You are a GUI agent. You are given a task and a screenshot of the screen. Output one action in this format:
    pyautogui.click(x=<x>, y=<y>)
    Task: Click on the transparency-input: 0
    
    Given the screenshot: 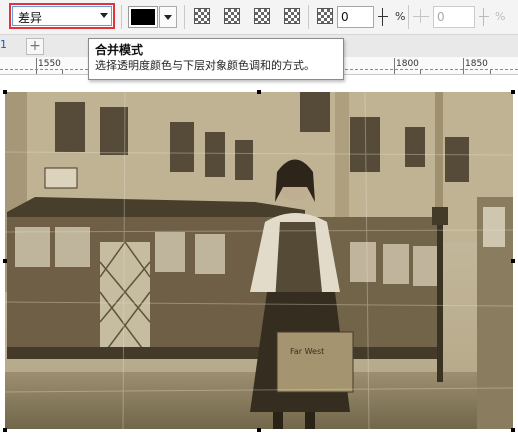 What is the action you would take?
    pyautogui.click(x=355, y=17)
    